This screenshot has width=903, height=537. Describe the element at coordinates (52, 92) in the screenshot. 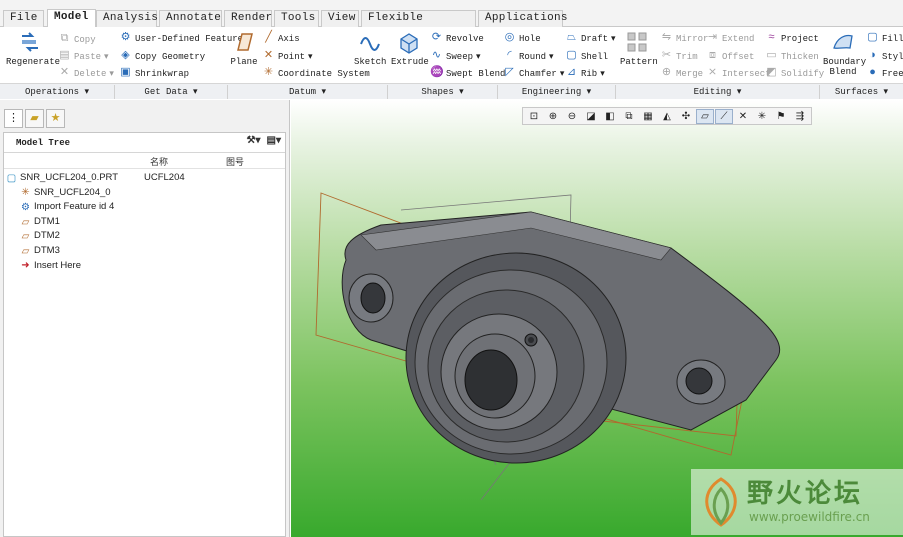

I see `group-operations-label: Operations` at that location.